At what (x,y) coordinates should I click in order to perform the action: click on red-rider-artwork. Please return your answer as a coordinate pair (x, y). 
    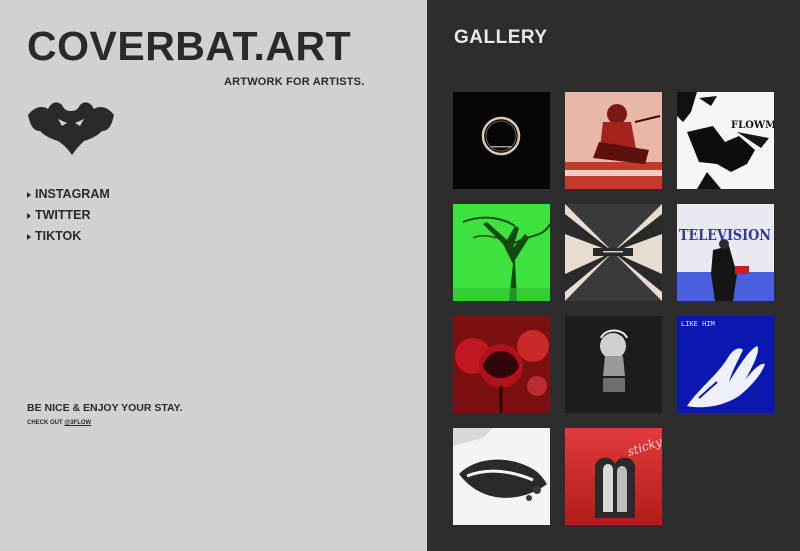
    Looking at the image, I should click on (613, 140).